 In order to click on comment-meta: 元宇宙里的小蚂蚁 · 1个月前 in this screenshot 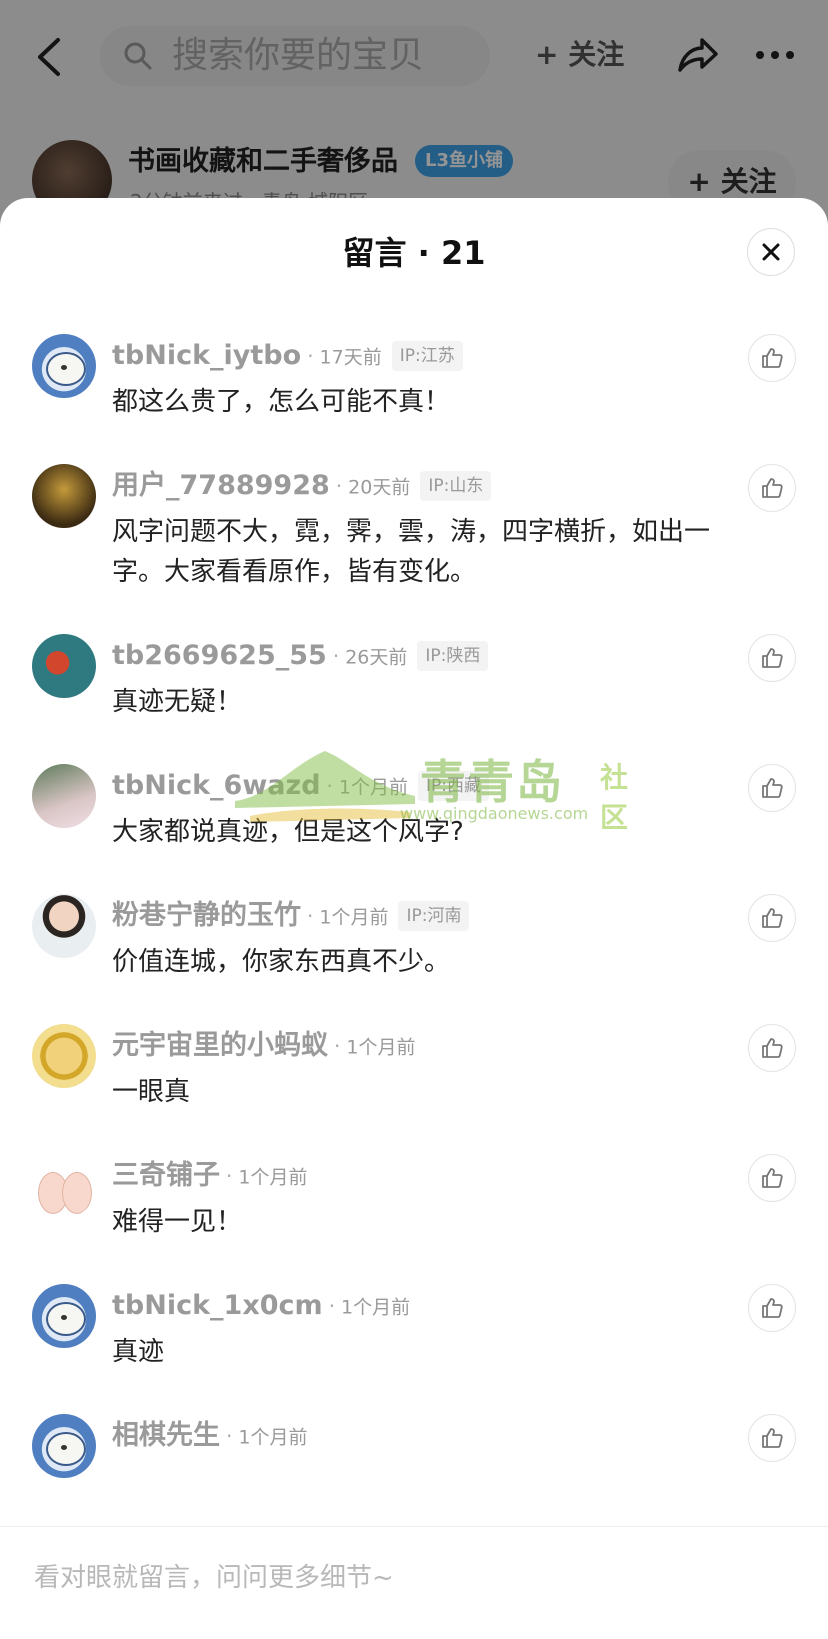, I will do `click(264, 1045)`.